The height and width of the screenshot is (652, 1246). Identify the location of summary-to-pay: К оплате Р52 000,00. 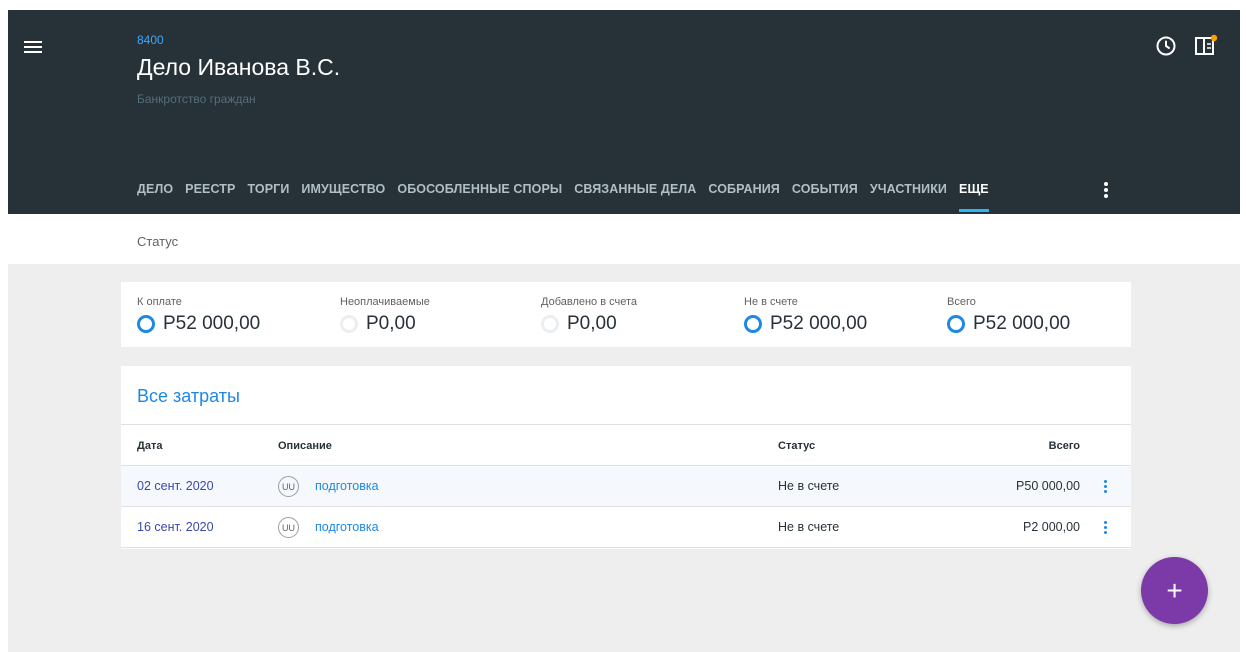
(198, 315).